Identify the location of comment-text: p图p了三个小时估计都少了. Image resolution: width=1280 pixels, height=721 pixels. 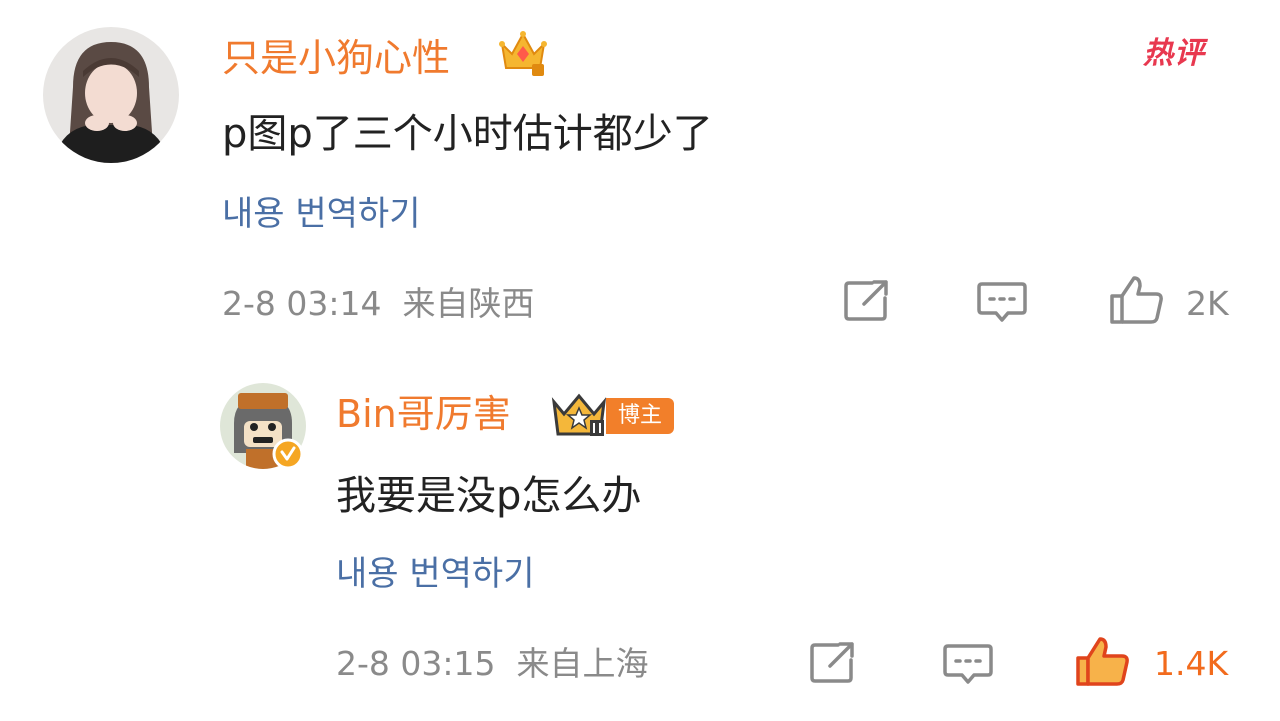
(467, 134).